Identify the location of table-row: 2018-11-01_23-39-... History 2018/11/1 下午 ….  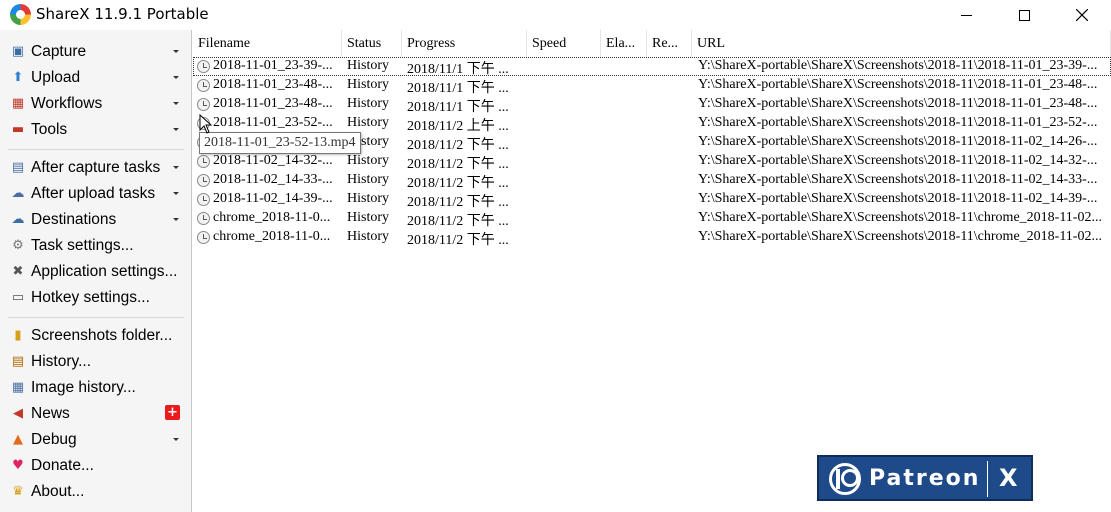
(652, 66).